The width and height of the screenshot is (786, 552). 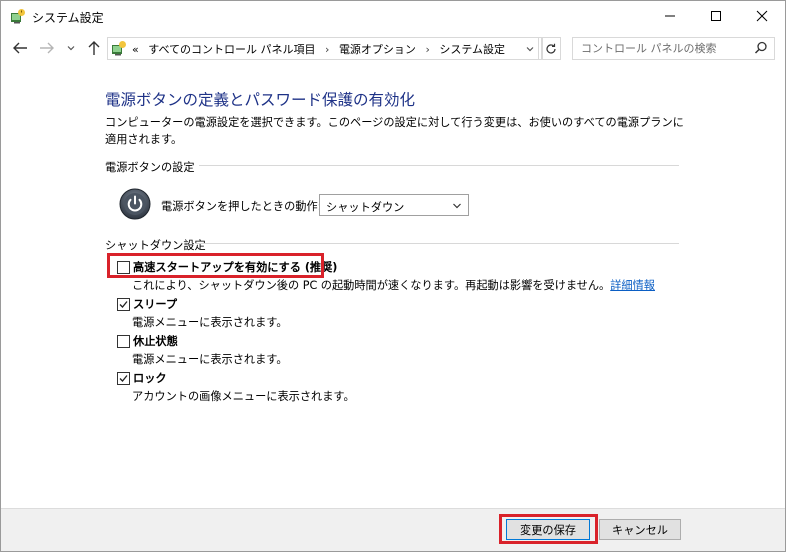 What do you see at coordinates (241, 206) in the screenshot?
I see `power-button-action-label: 電源ボタンを押したときの動作:` at bounding box center [241, 206].